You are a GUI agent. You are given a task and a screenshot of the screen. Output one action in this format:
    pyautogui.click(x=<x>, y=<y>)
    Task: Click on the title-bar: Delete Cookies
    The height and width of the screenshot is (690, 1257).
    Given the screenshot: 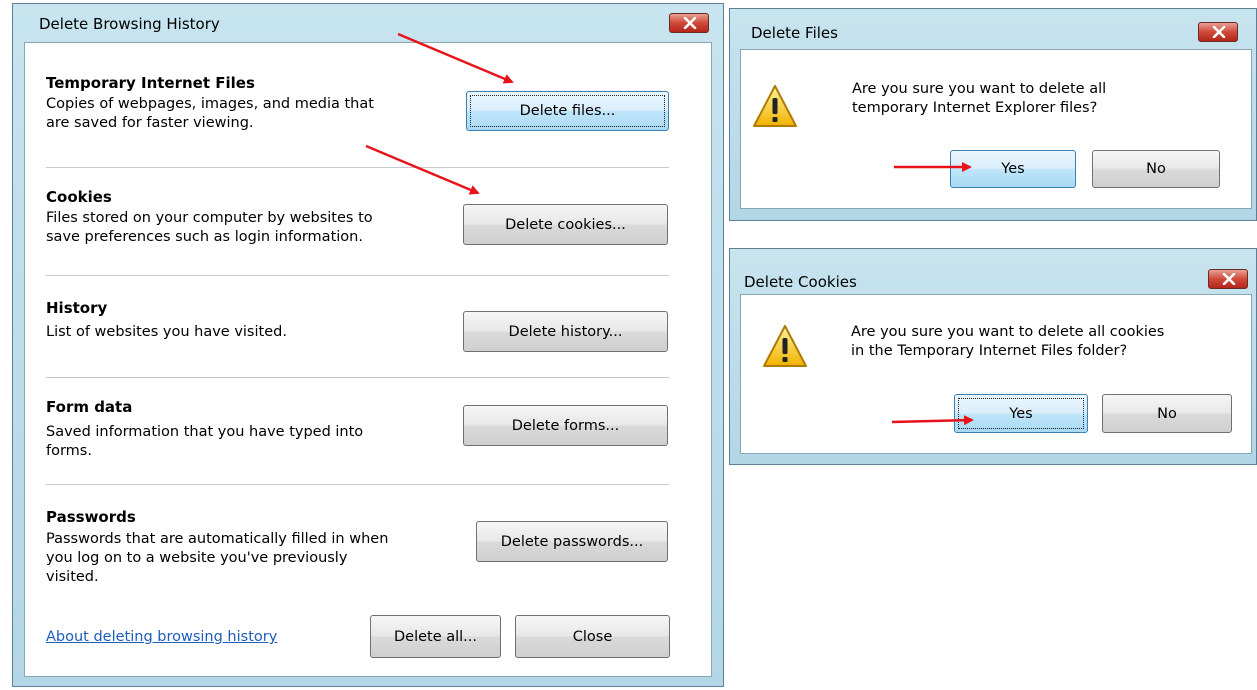 What is the action you would take?
    pyautogui.click(x=993, y=270)
    